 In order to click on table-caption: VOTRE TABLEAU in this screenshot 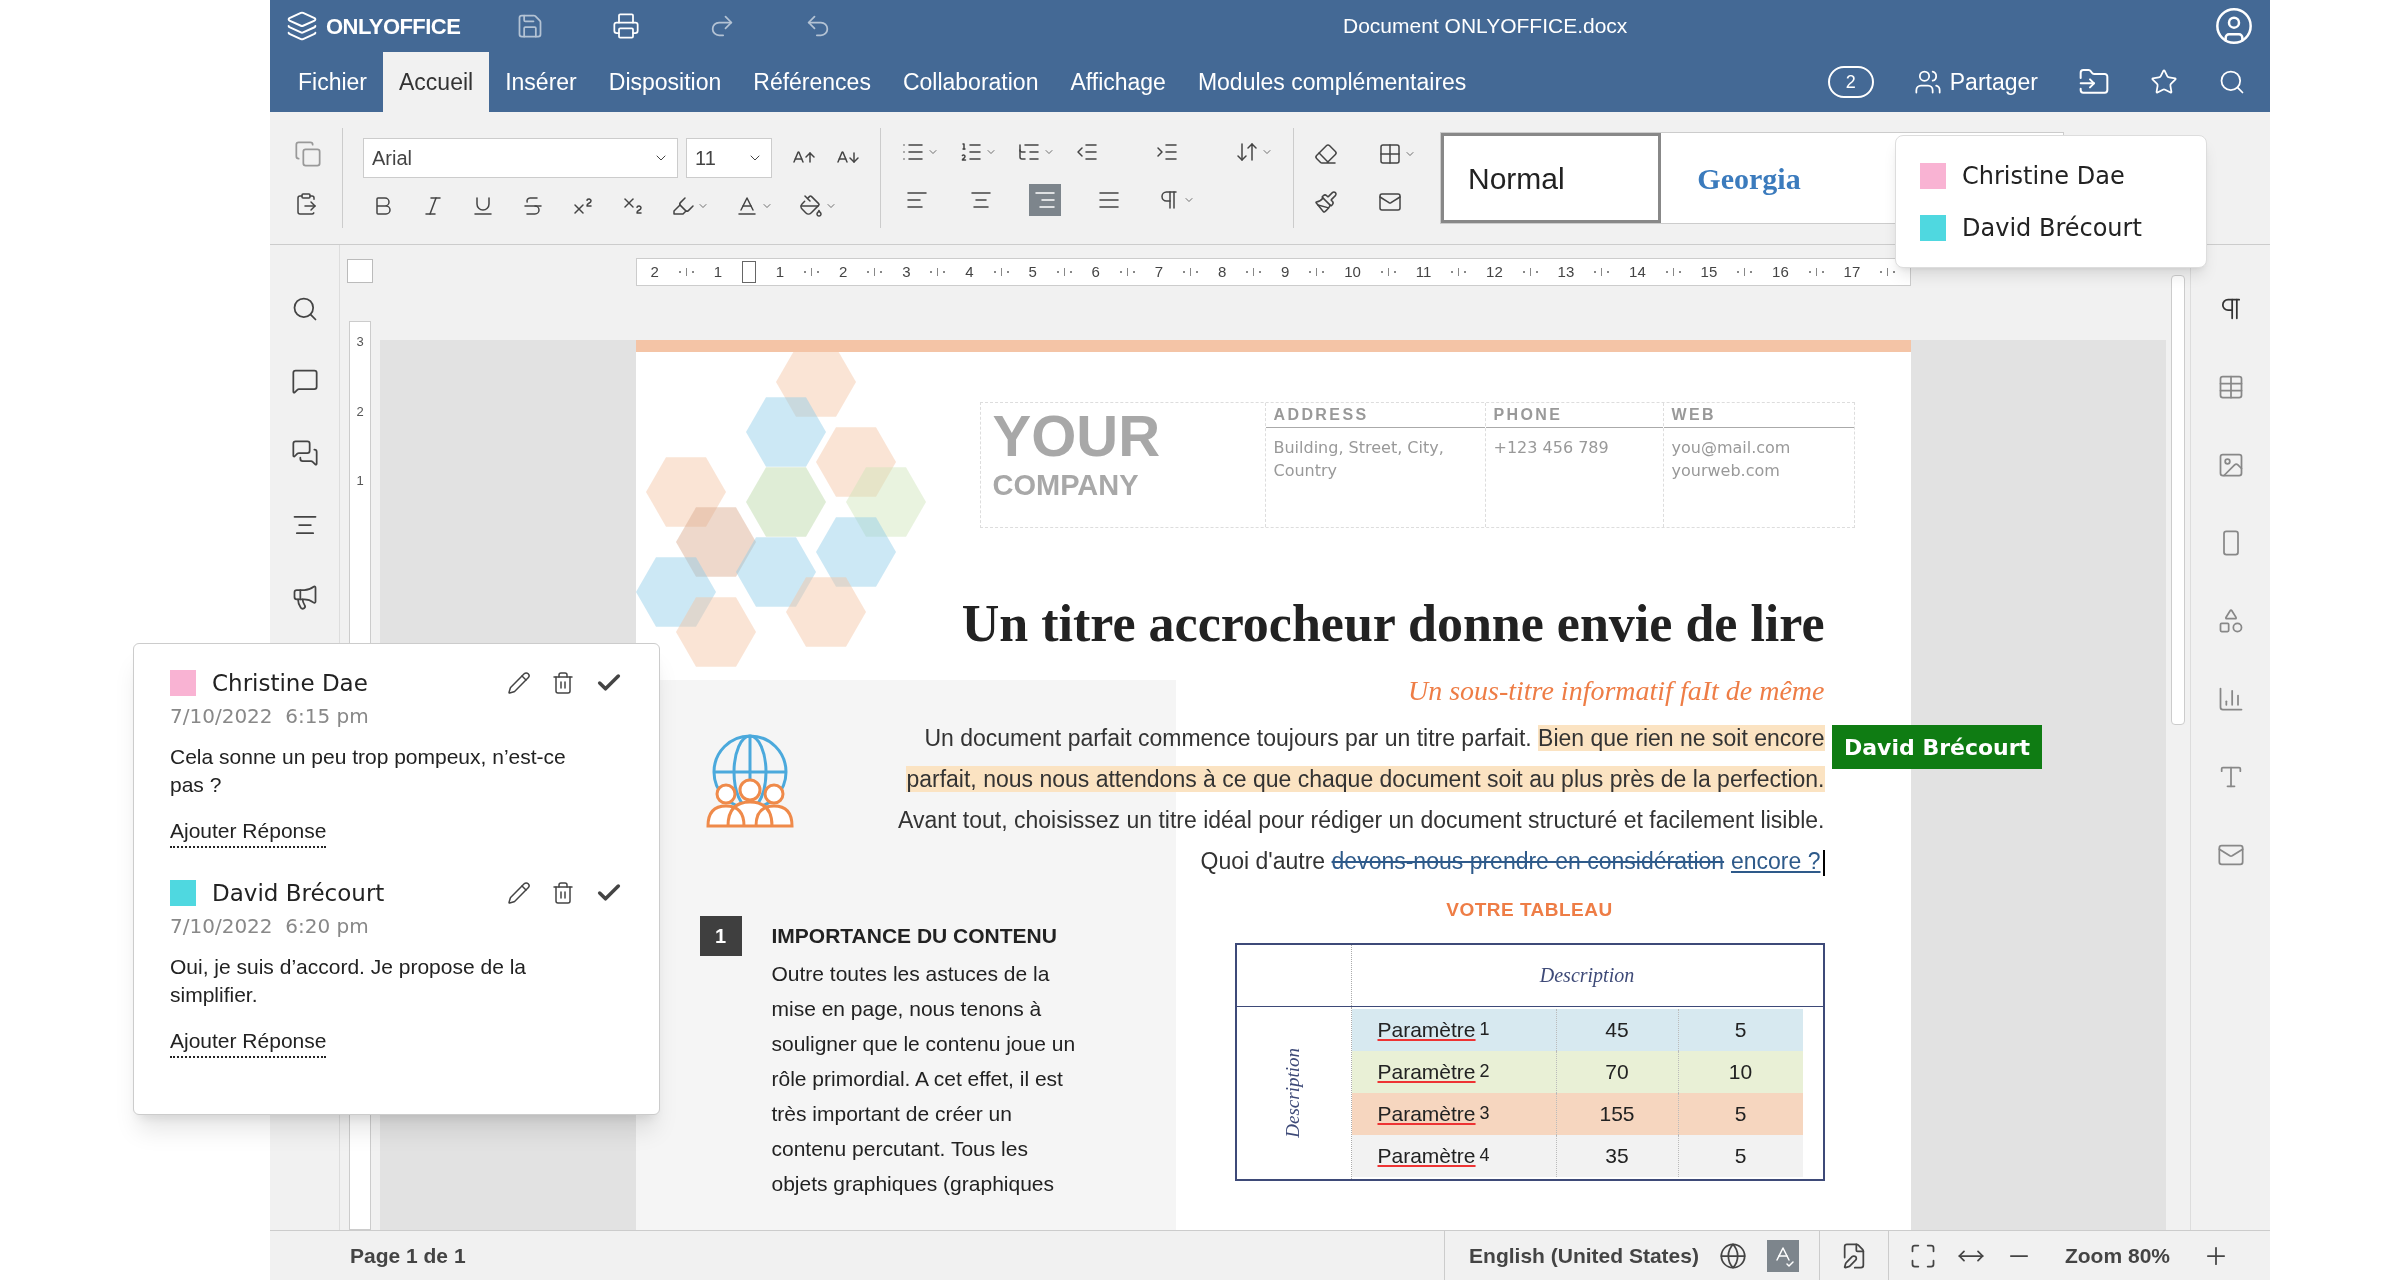, I will do `click(1529, 910)`.